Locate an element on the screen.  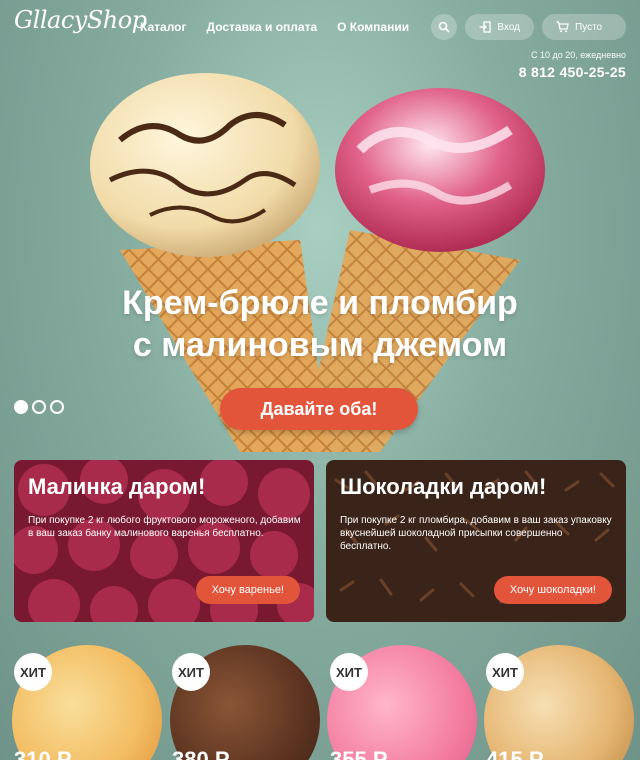
cart-icon is located at coordinates (562, 27).